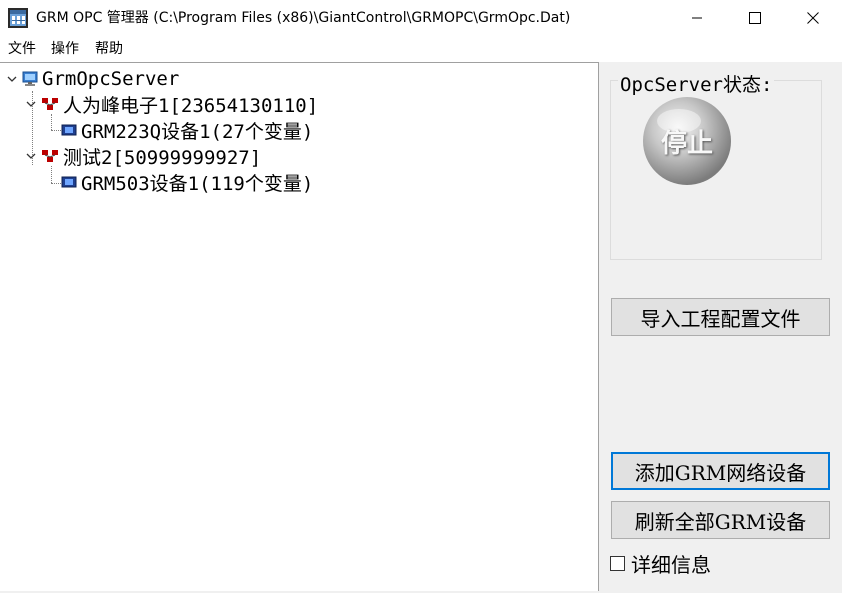 The image size is (842, 593). I want to click on maximize-icon, so click(755, 18).